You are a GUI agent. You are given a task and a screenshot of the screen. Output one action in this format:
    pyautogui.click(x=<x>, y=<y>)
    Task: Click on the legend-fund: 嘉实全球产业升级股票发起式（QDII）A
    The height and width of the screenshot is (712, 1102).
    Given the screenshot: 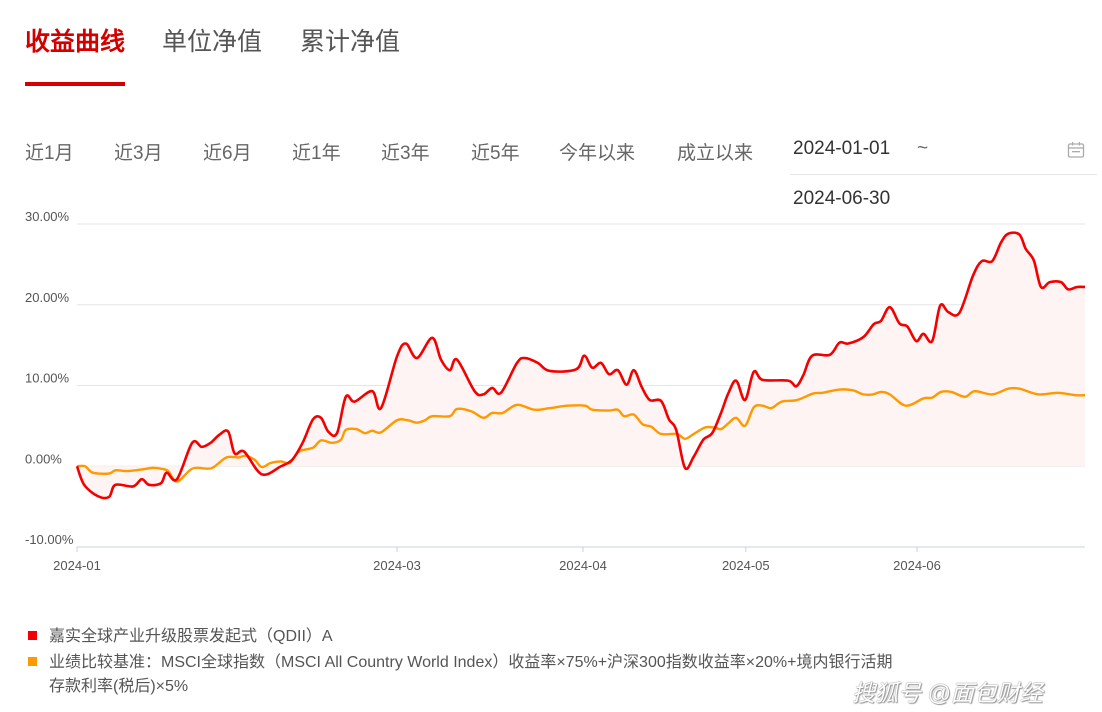 What is the action you would take?
    pyautogui.click(x=180, y=636)
    